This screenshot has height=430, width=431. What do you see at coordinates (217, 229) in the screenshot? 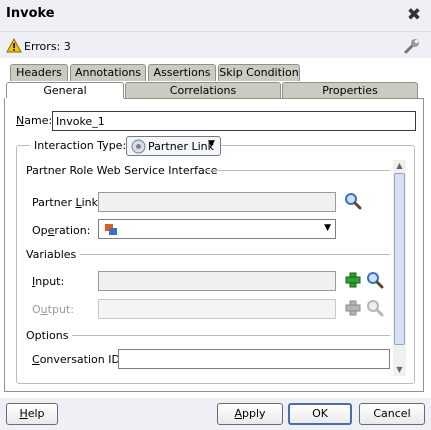
I see `operation-select: ▼` at bounding box center [217, 229].